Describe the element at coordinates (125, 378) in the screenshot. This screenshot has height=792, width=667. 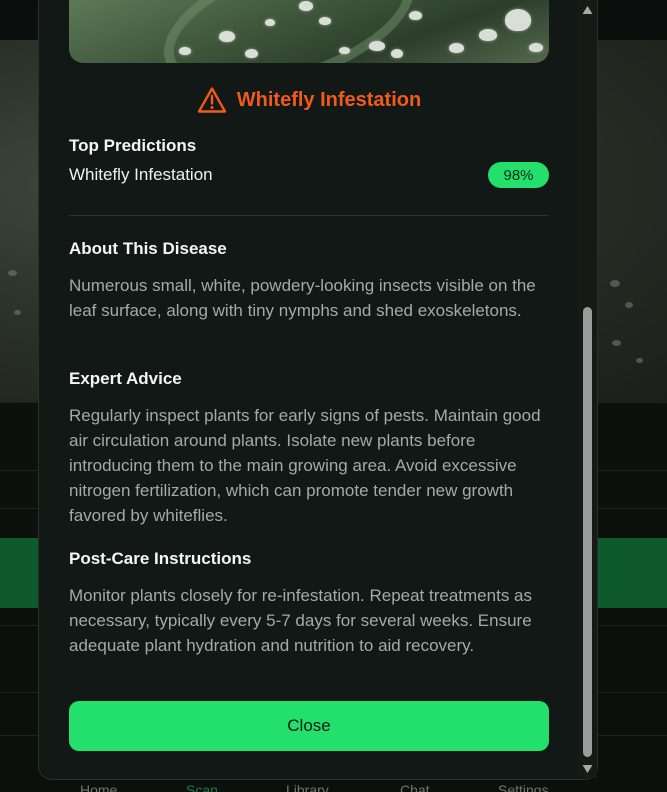
I see `expert-advice-heading: Expert Advice` at that location.